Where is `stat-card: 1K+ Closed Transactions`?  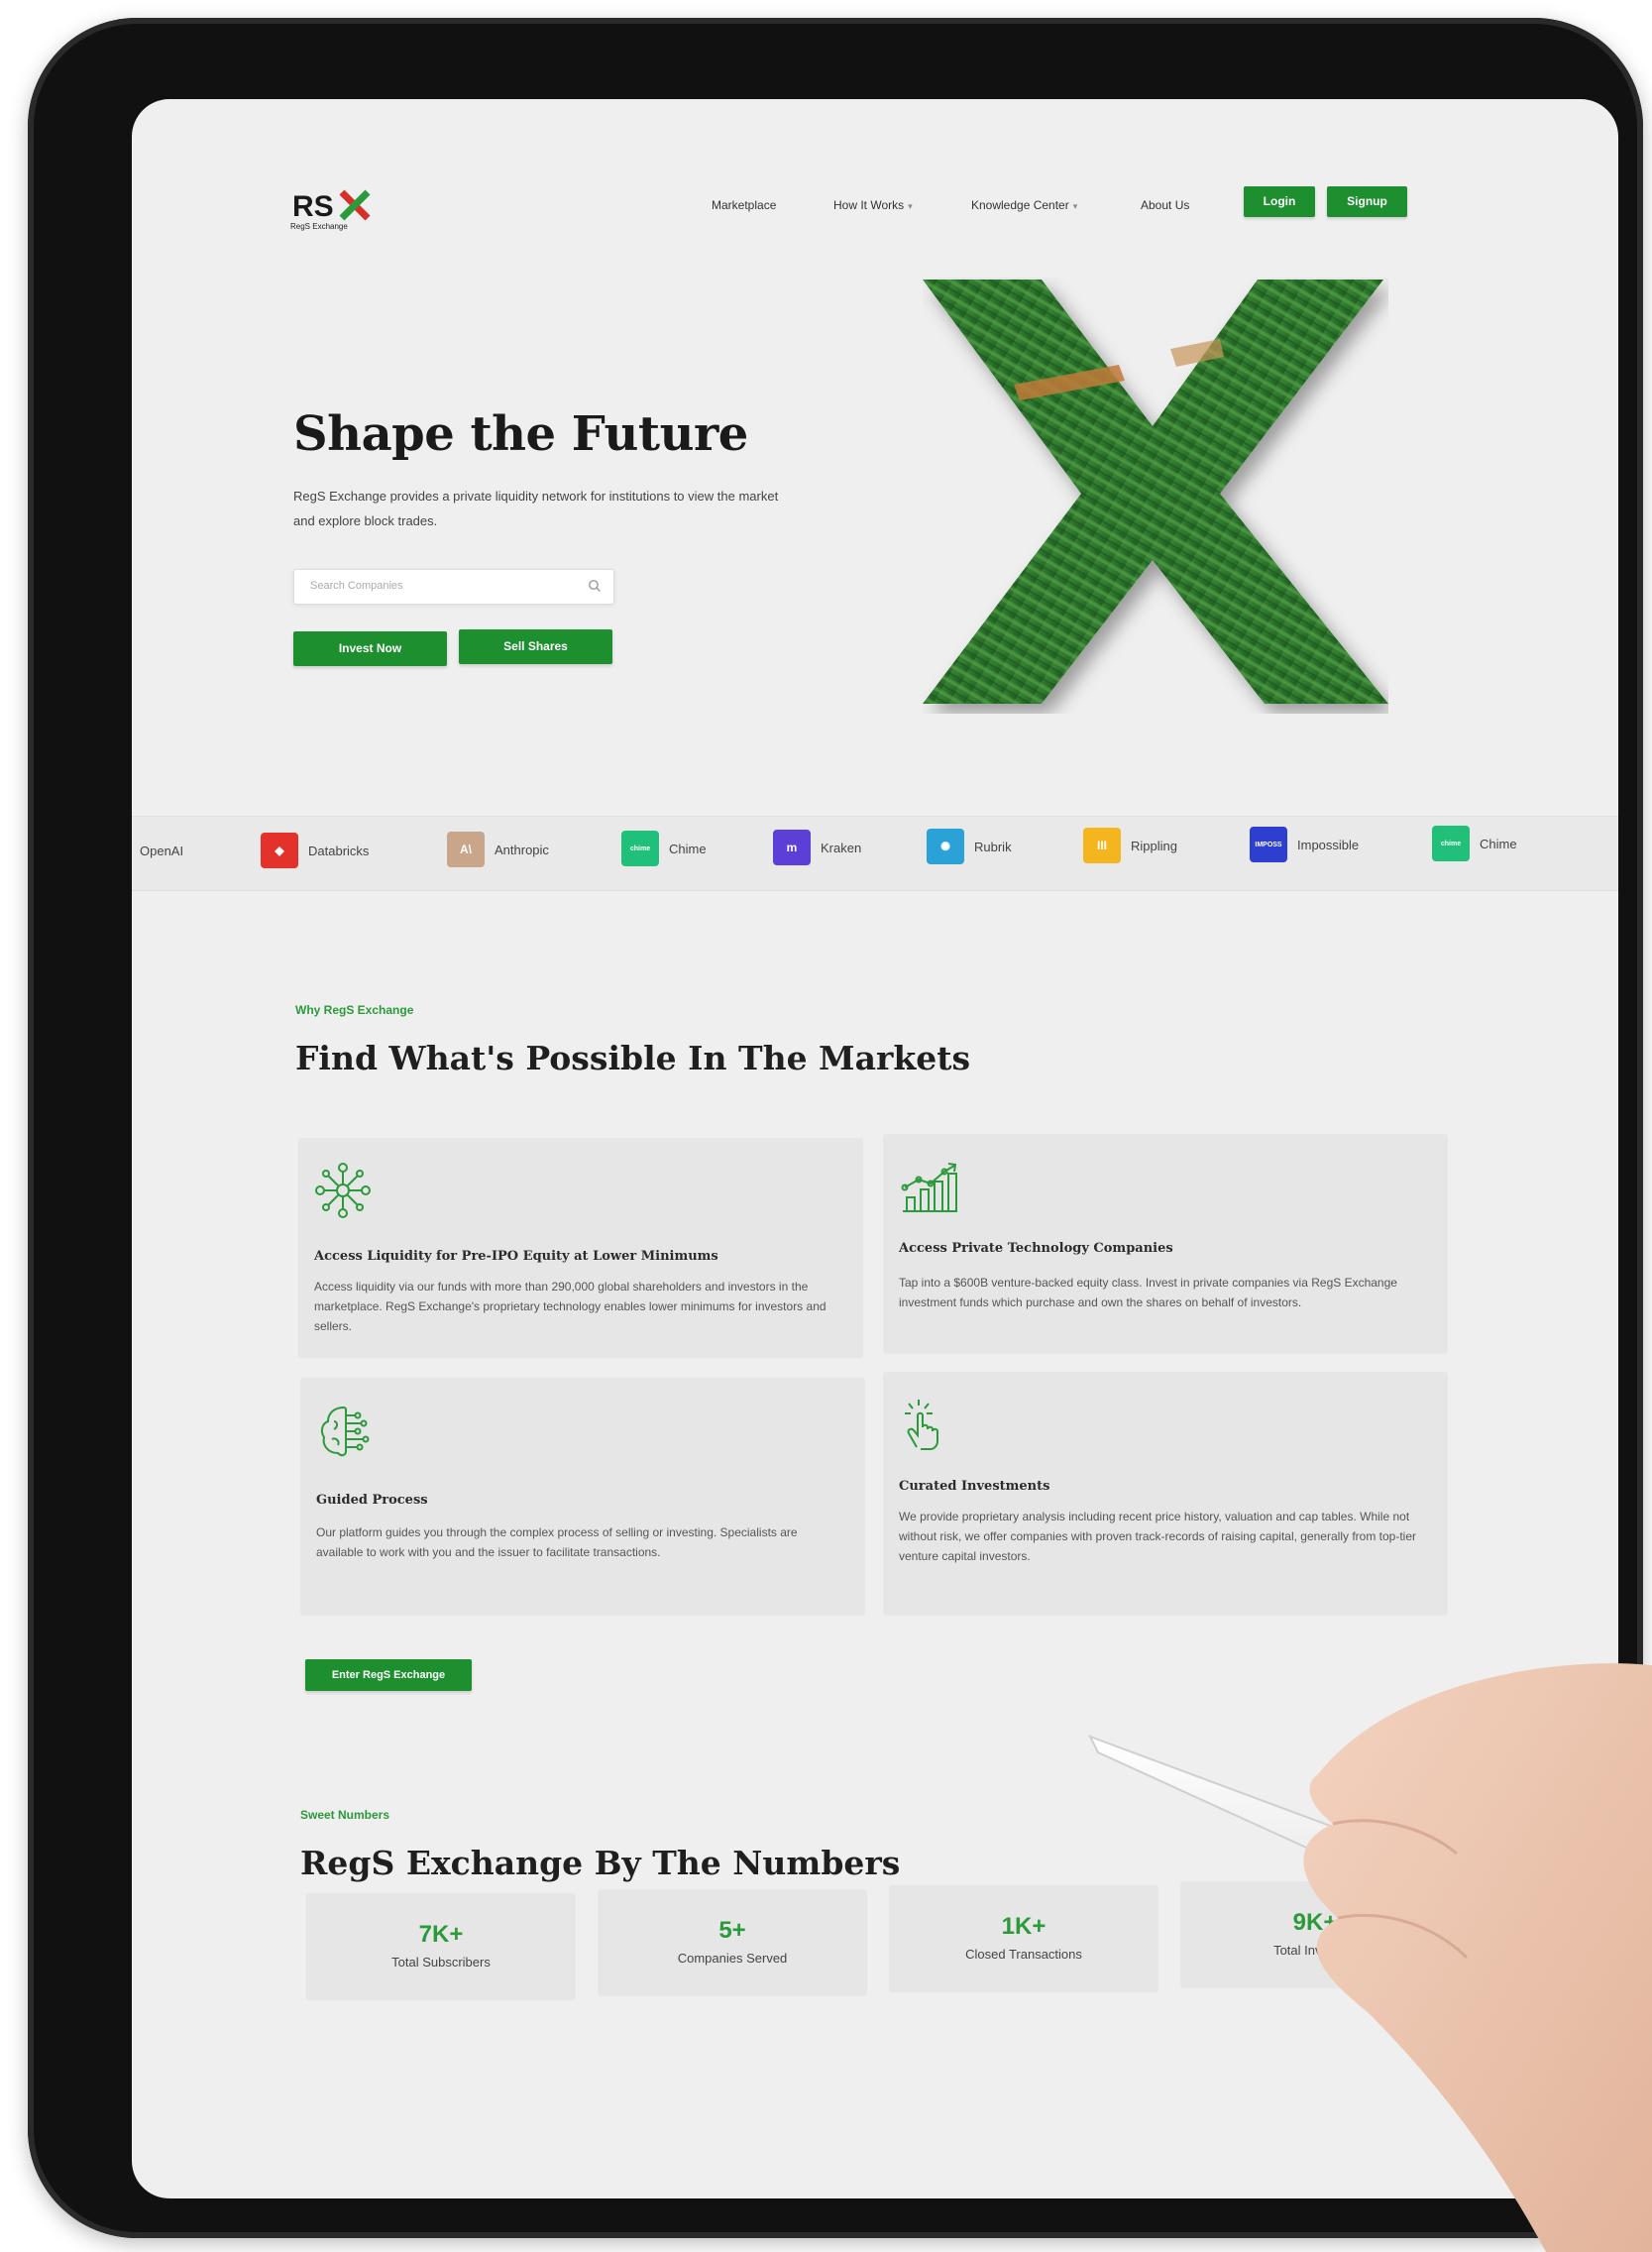
stat-card: 1K+ Closed Transactions is located at coordinates (1023, 1938).